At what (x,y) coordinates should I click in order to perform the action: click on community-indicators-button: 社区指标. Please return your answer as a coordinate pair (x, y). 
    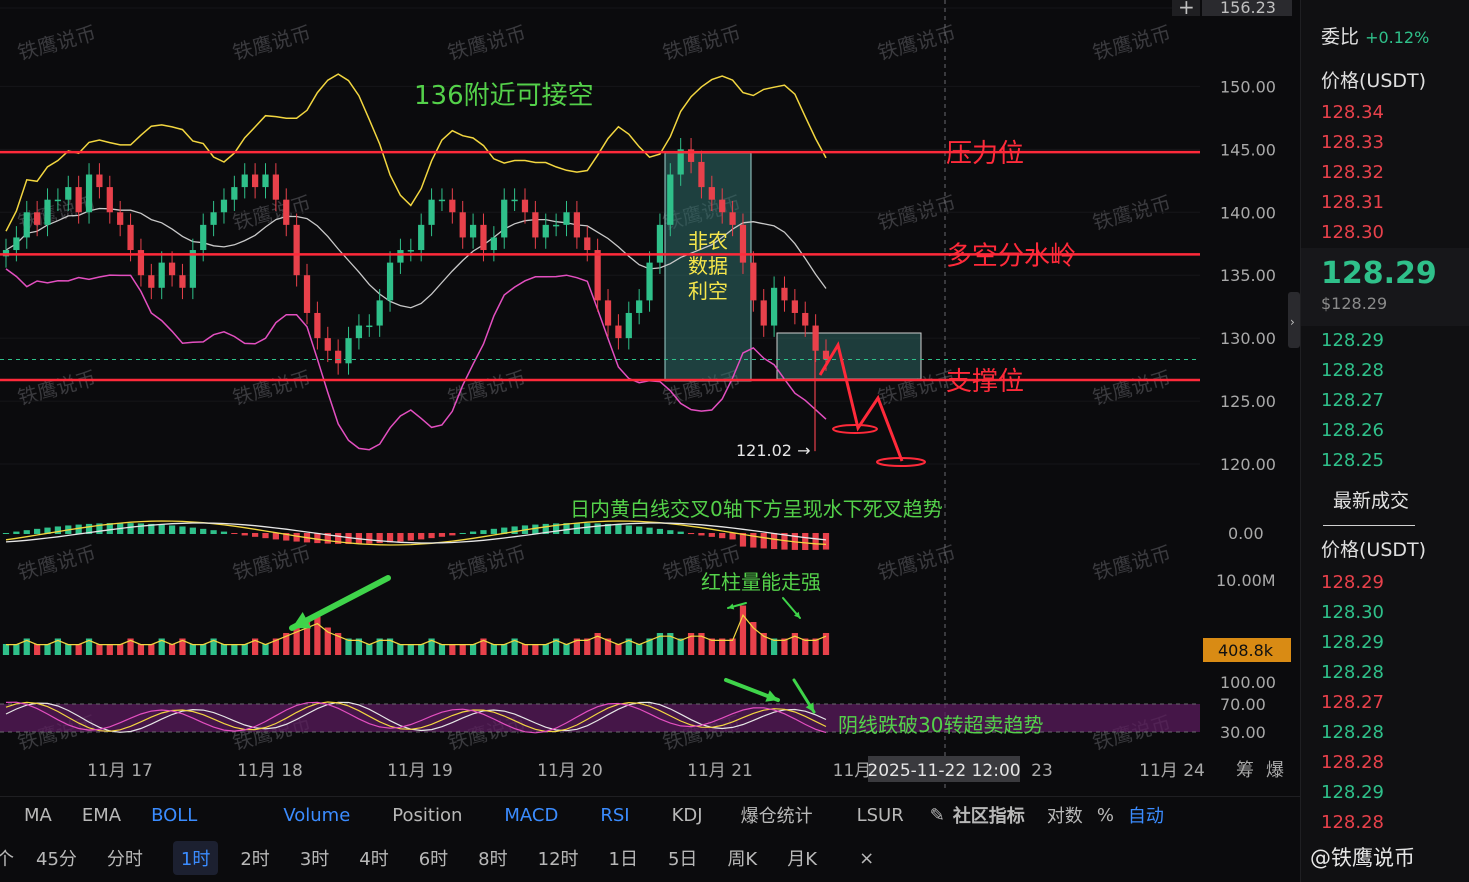
    Looking at the image, I should click on (989, 815).